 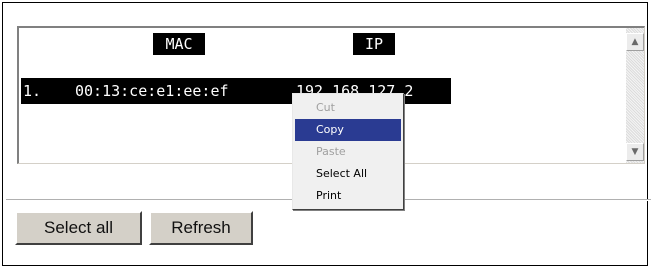 What do you see at coordinates (374, 44) in the screenshot?
I see `ip-column-header: IP` at bounding box center [374, 44].